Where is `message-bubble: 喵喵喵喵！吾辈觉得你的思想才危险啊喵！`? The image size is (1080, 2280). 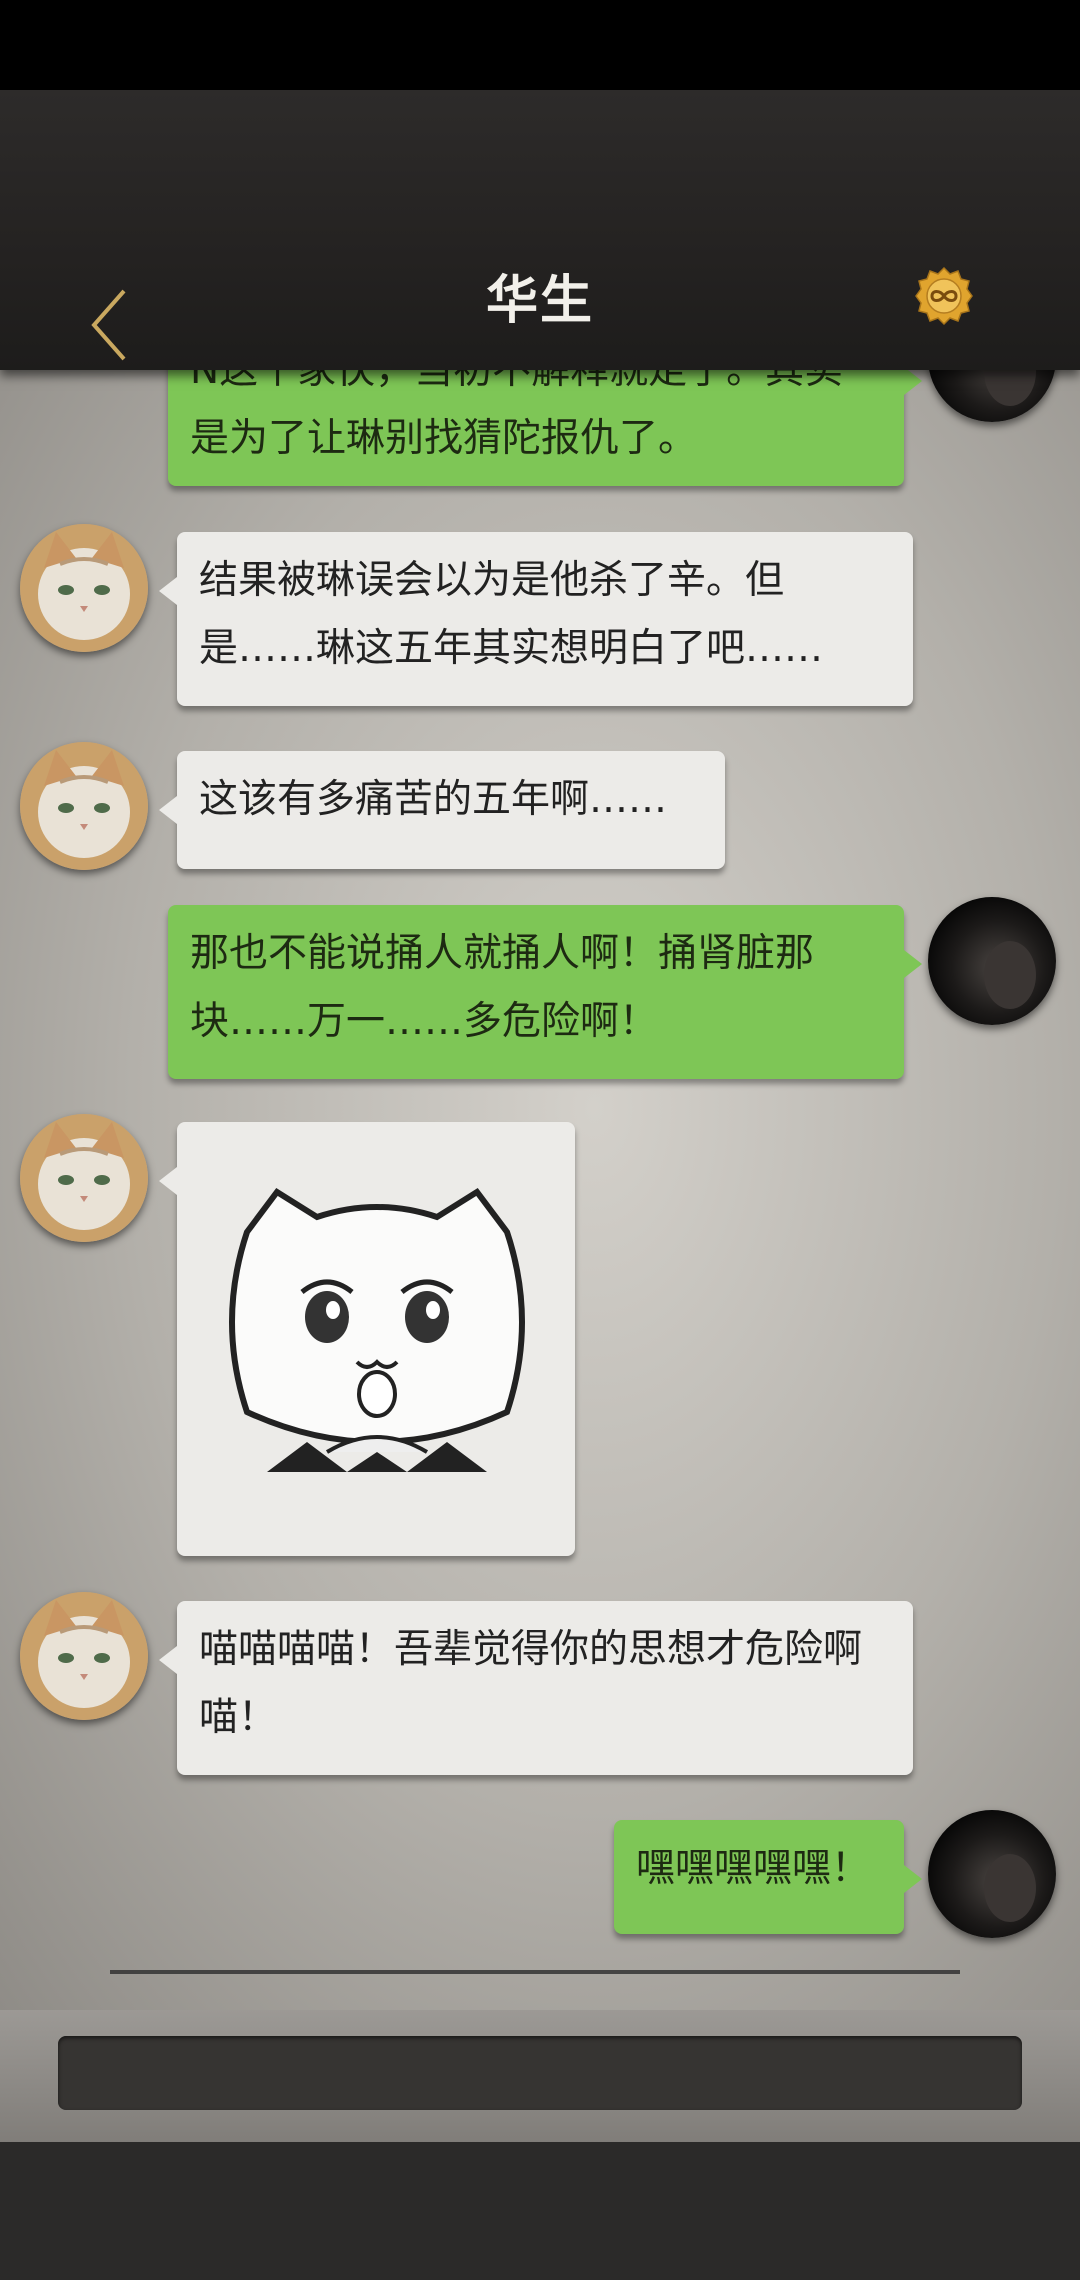
message-bubble: 喵喵喵喵！吾辈觉得你的思想才危险啊喵！ is located at coordinates (536, 1688).